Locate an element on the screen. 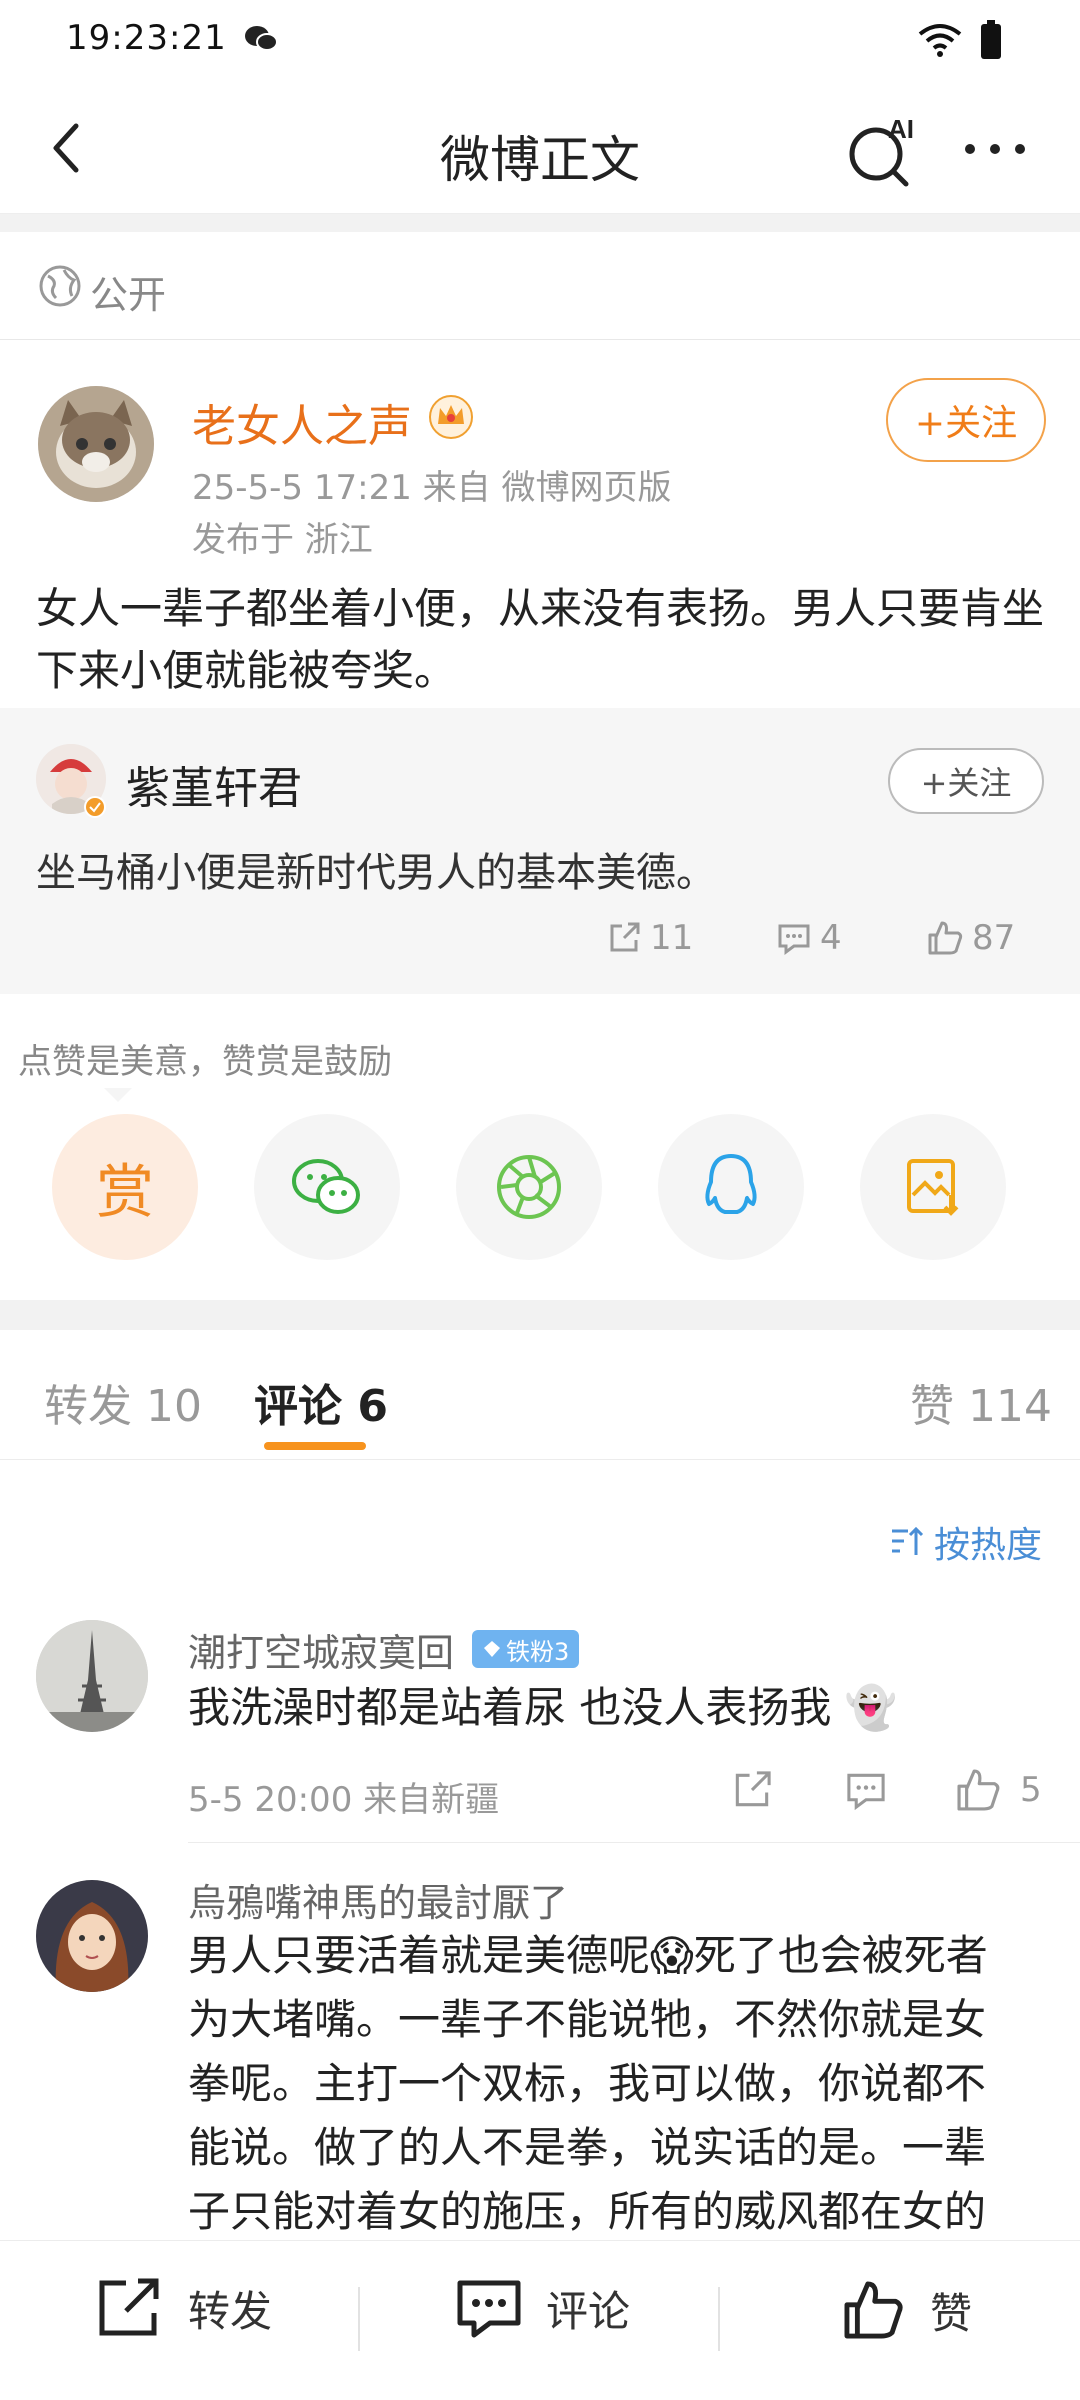  author-name: 老女人之声 is located at coordinates (302, 422).